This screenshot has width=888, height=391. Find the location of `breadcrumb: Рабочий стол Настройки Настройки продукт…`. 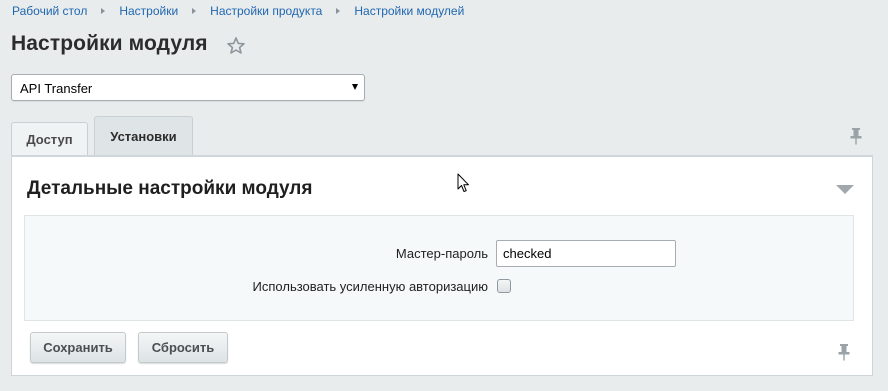

breadcrumb: Рабочий стол Настройки Настройки продукт… is located at coordinates (238, 11).